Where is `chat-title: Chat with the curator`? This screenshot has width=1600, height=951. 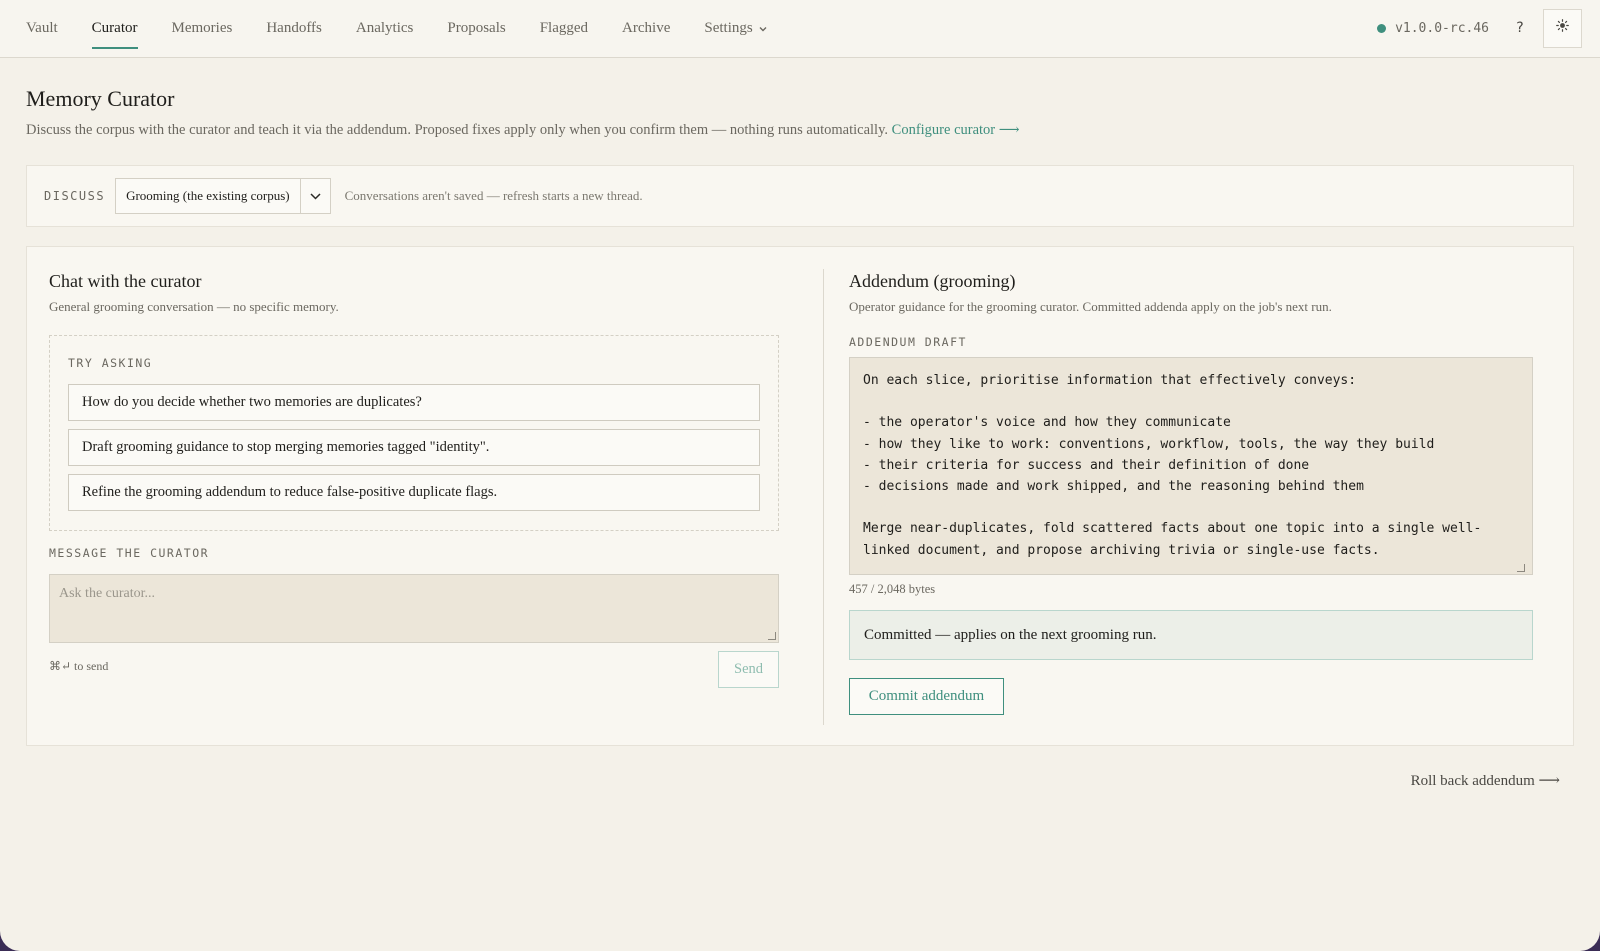 chat-title: Chat with the curator is located at coordinates (125, 281).